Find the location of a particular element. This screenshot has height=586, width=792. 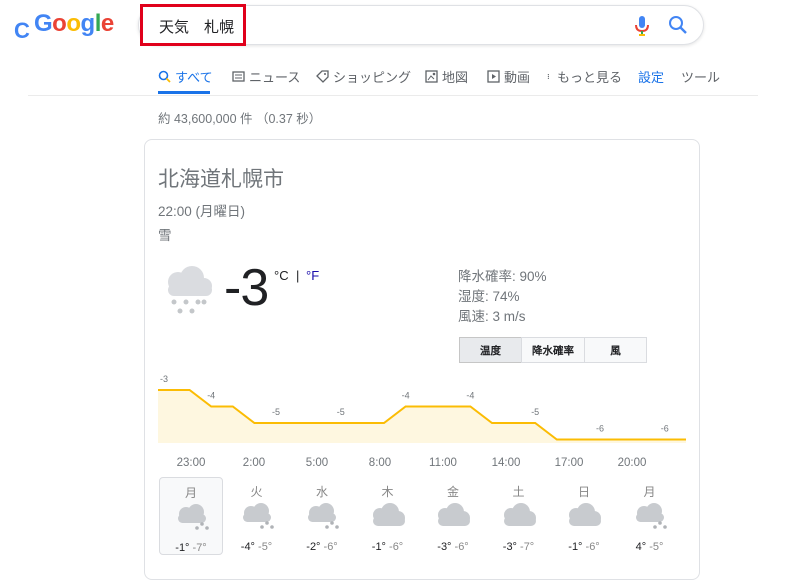

chart-tick-label: 14:00 is located at coordinates (506, 463).